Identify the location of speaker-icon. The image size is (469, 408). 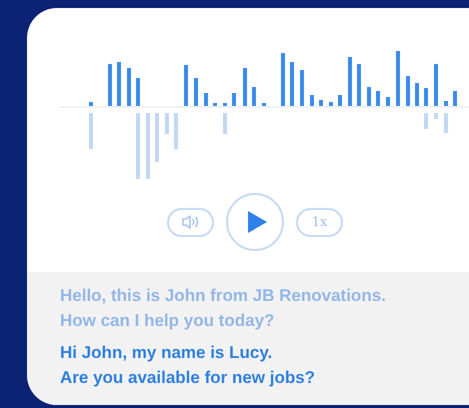
(190, 222).